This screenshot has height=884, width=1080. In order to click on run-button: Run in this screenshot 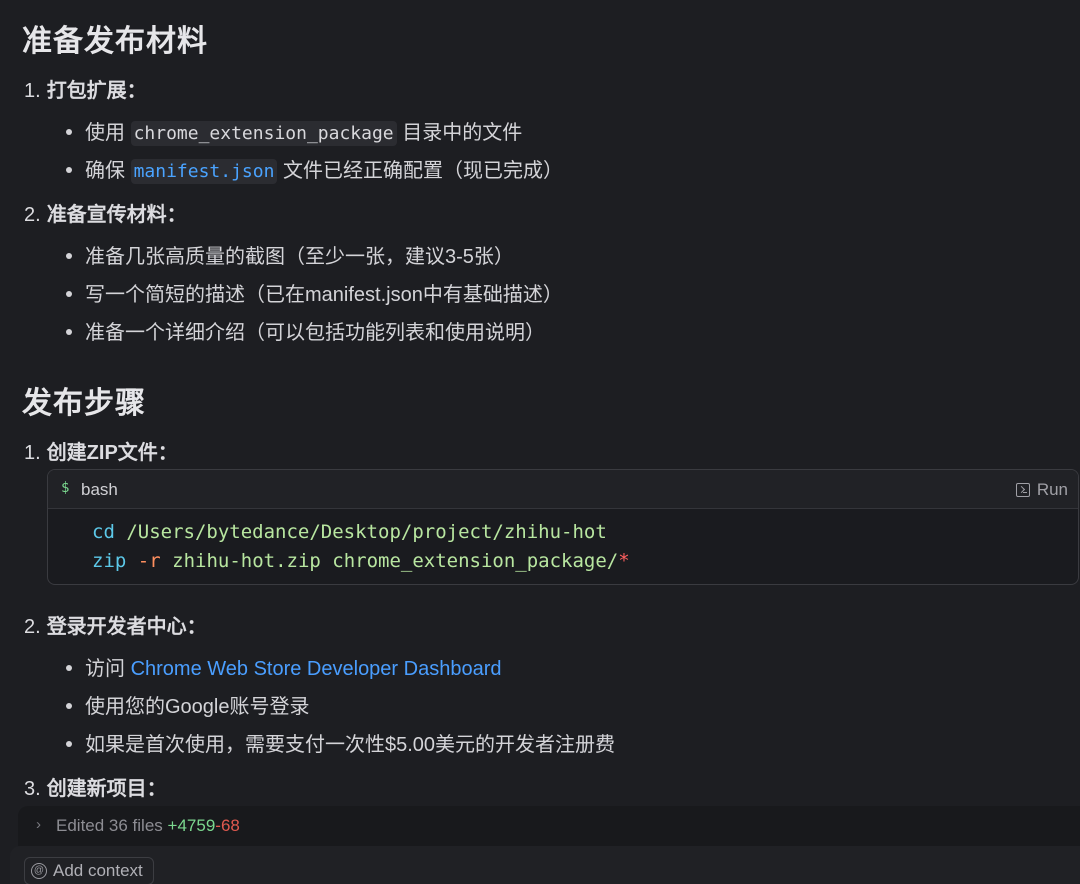, I will do `click(1041, 490)`.